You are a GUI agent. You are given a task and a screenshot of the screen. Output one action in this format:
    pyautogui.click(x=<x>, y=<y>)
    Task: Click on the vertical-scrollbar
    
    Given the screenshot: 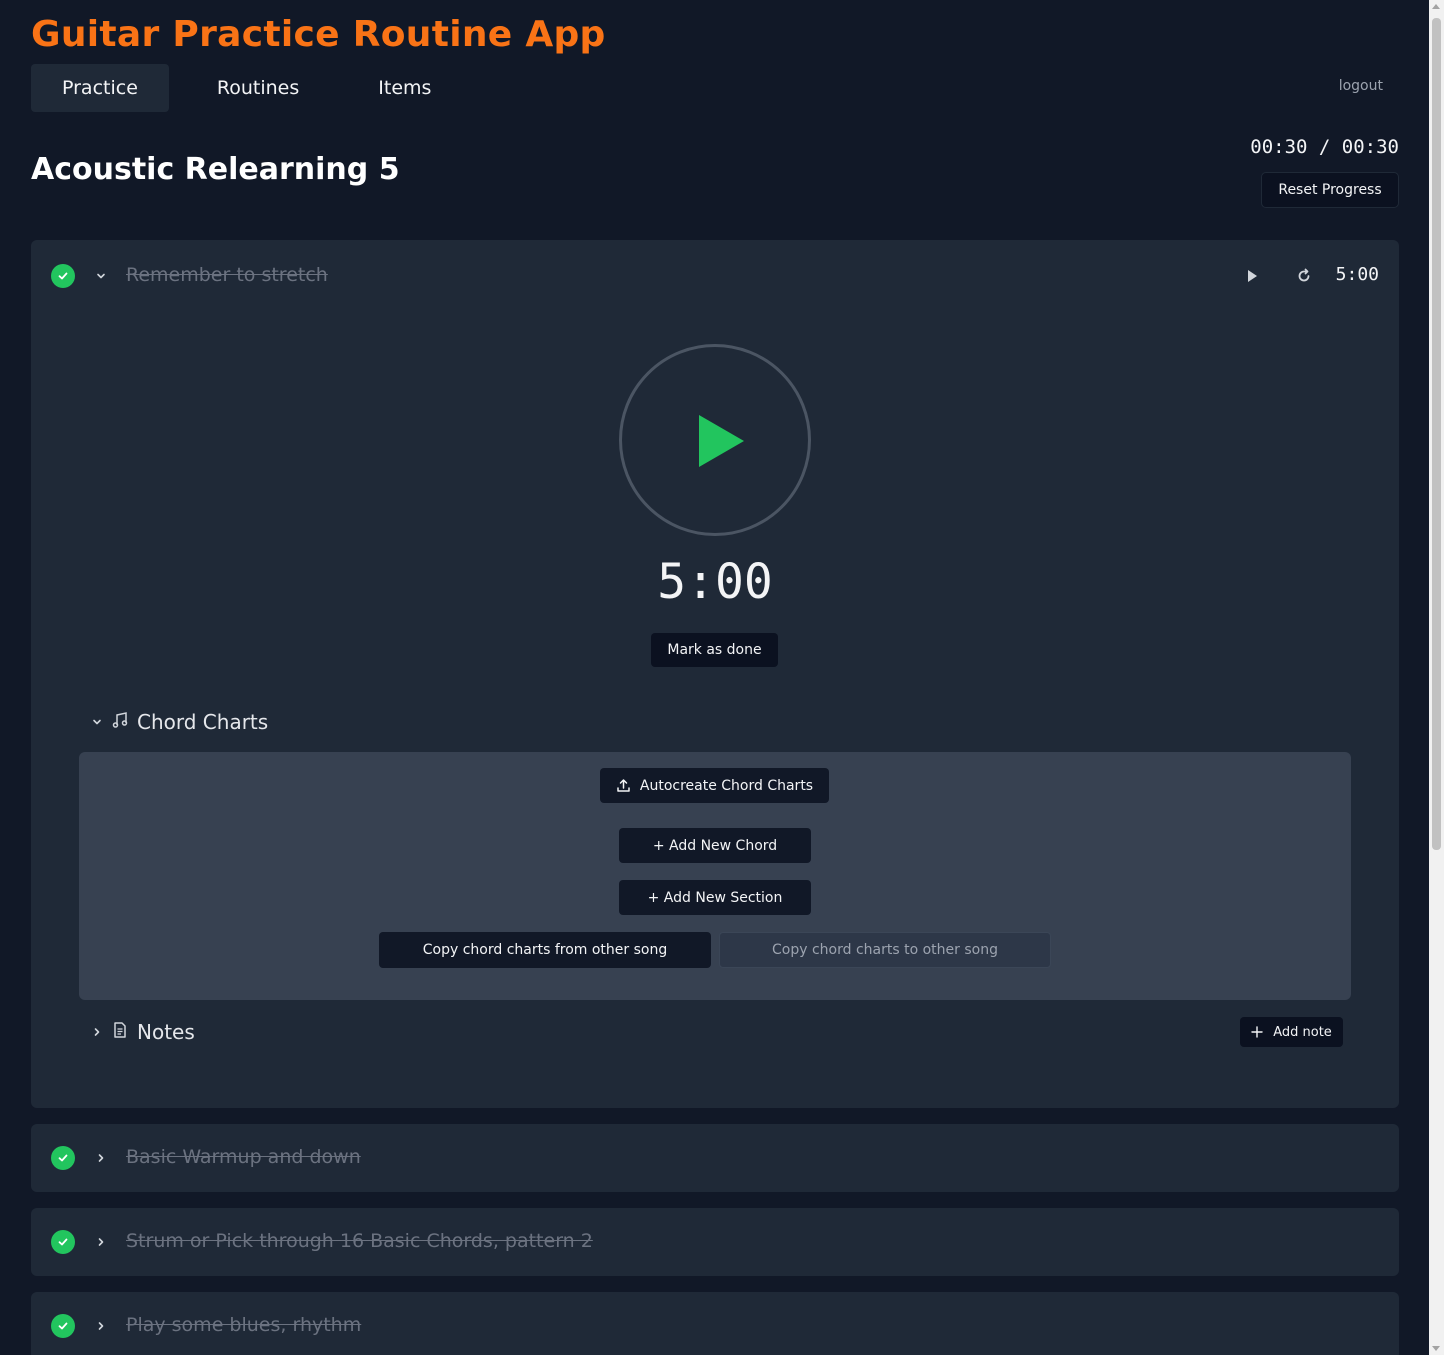 What is the action you would take?
    pyautogui.click(x=1436, y=677)
    